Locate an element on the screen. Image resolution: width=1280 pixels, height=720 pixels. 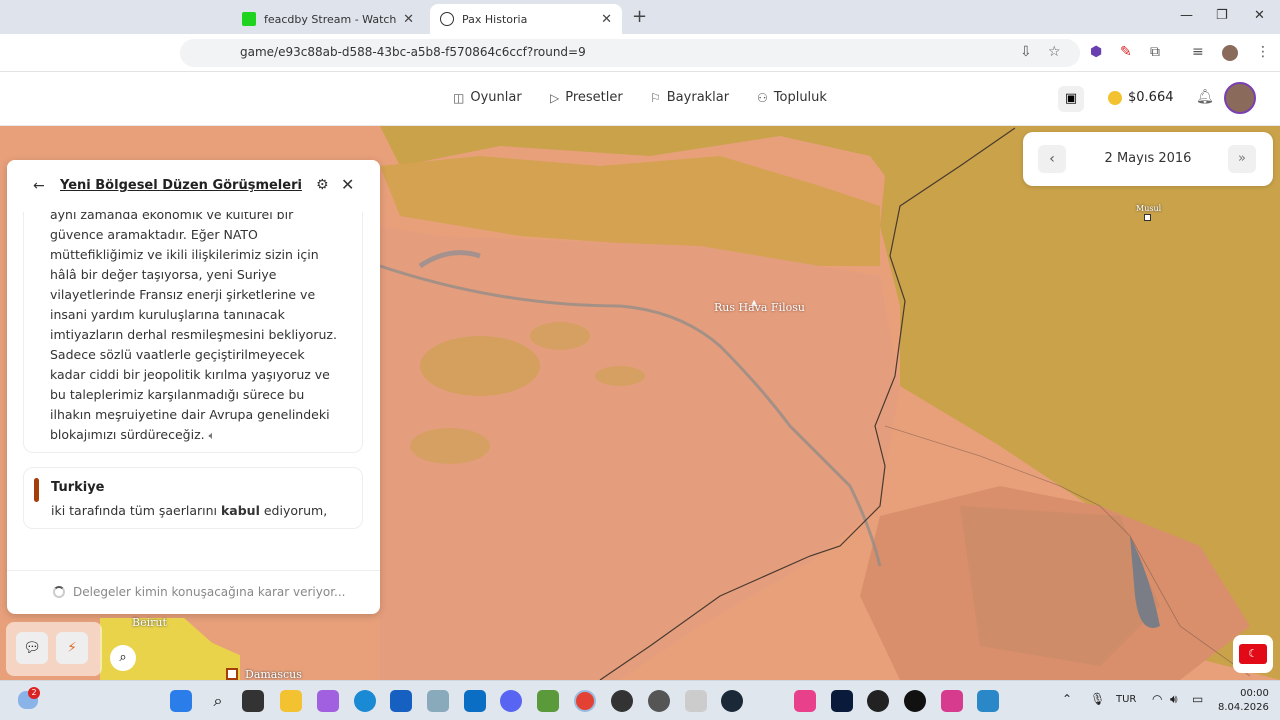
map-label-beirut: Beirut is located at coordinates (149, 622).